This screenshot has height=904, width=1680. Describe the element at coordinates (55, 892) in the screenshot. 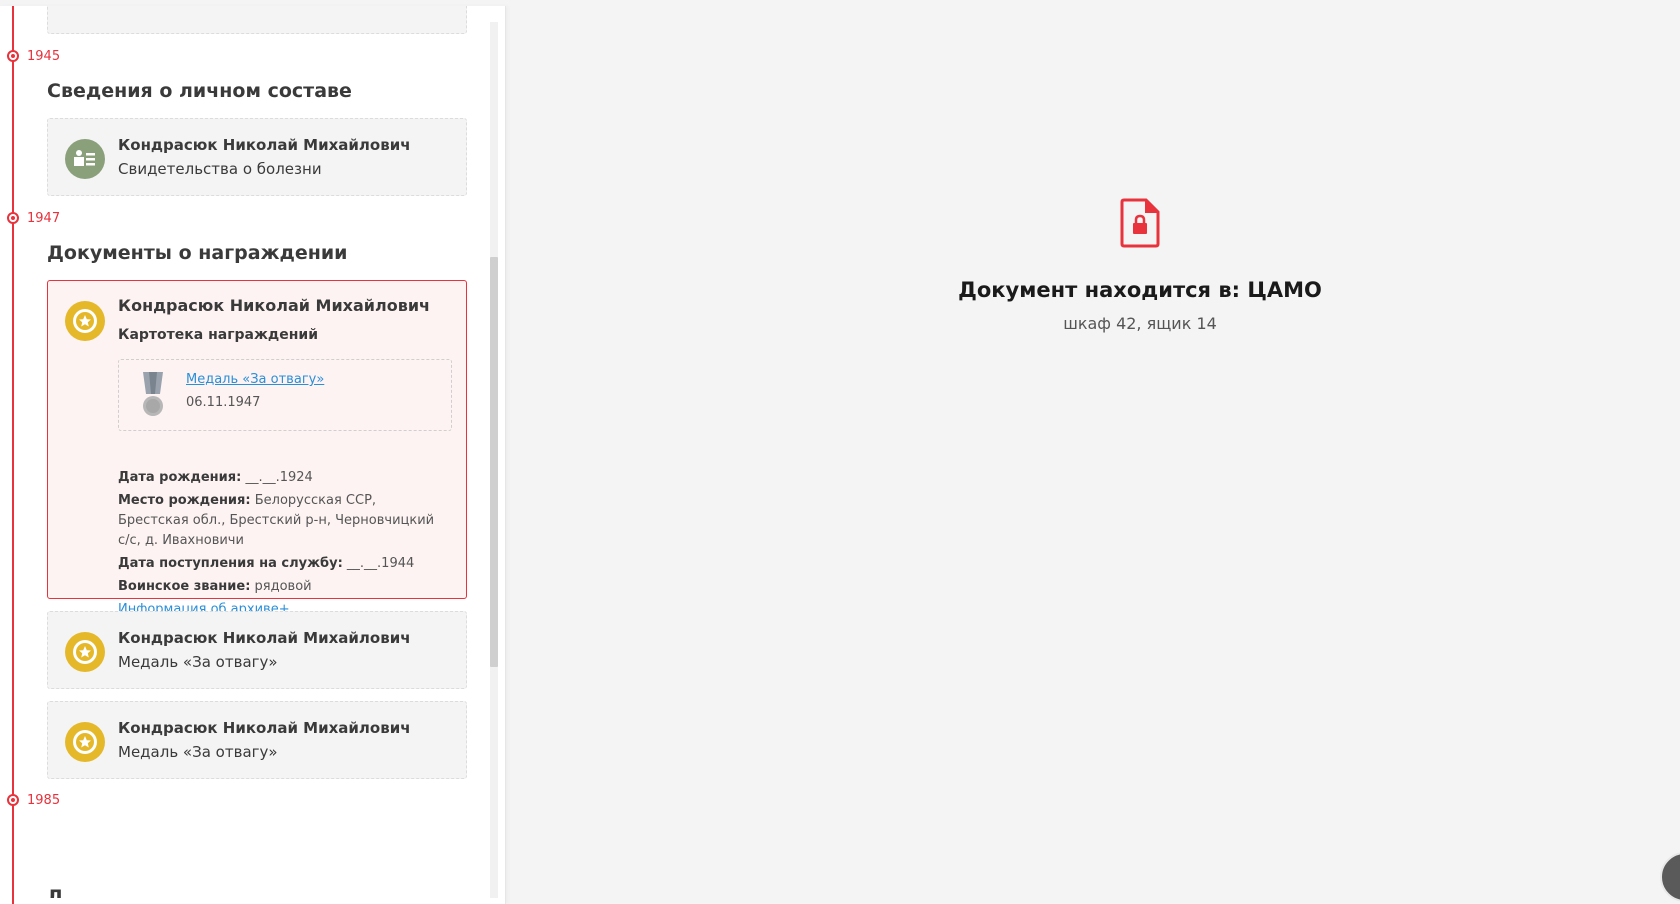

I see `section-title-cutoff: Д` at that location.